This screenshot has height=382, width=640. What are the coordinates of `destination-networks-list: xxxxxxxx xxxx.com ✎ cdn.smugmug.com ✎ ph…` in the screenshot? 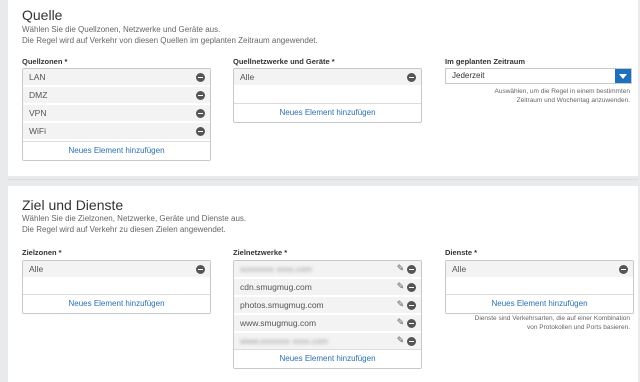 It's located at (327, 314).